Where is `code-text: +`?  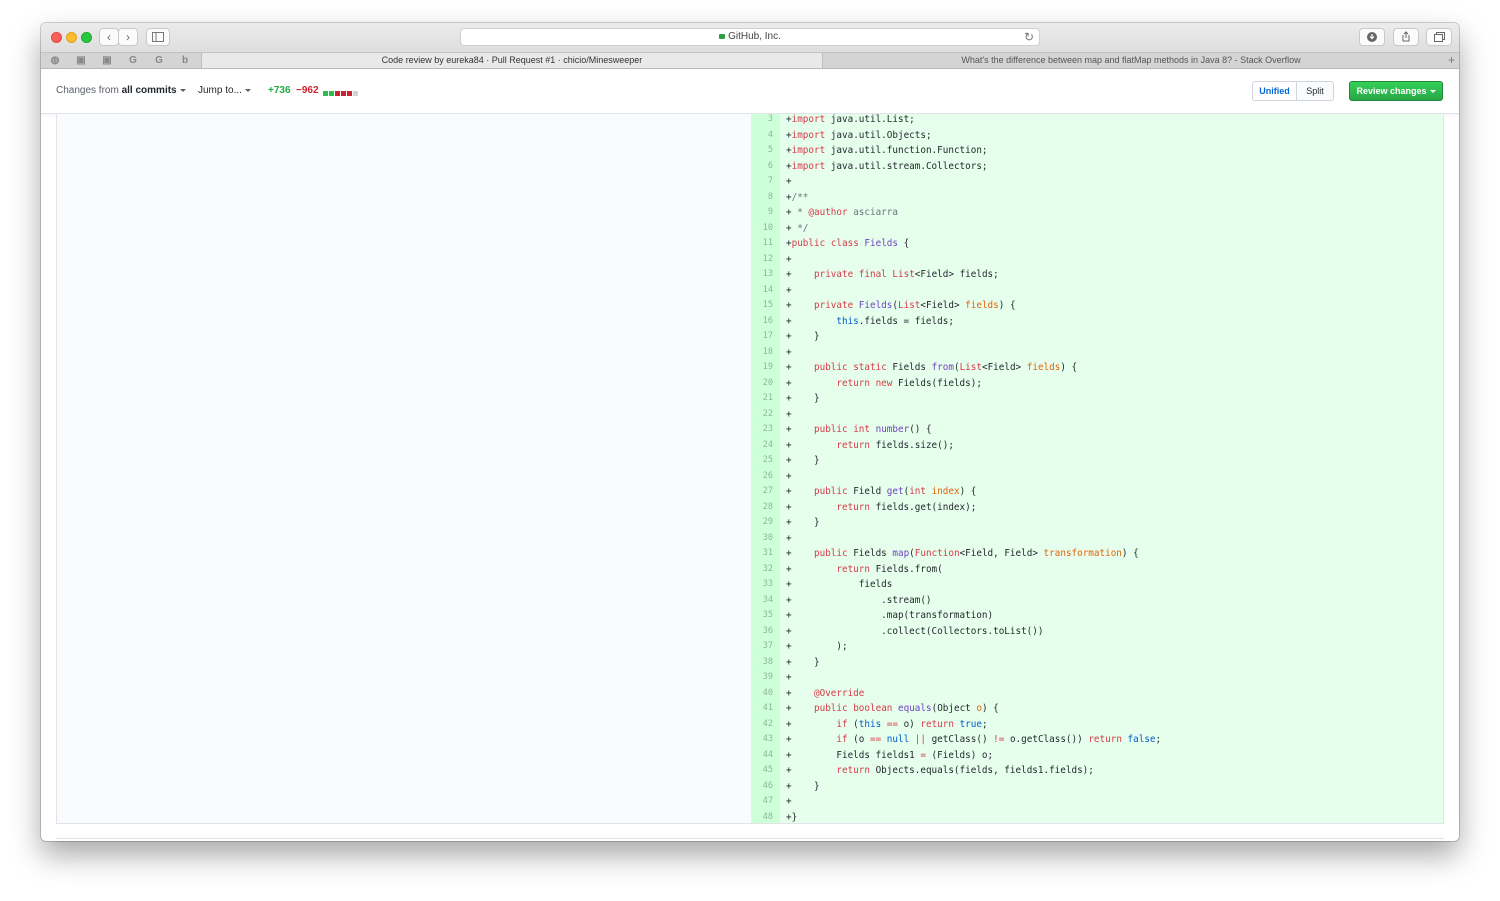
code-text: + is located at coordinates (789, 259).